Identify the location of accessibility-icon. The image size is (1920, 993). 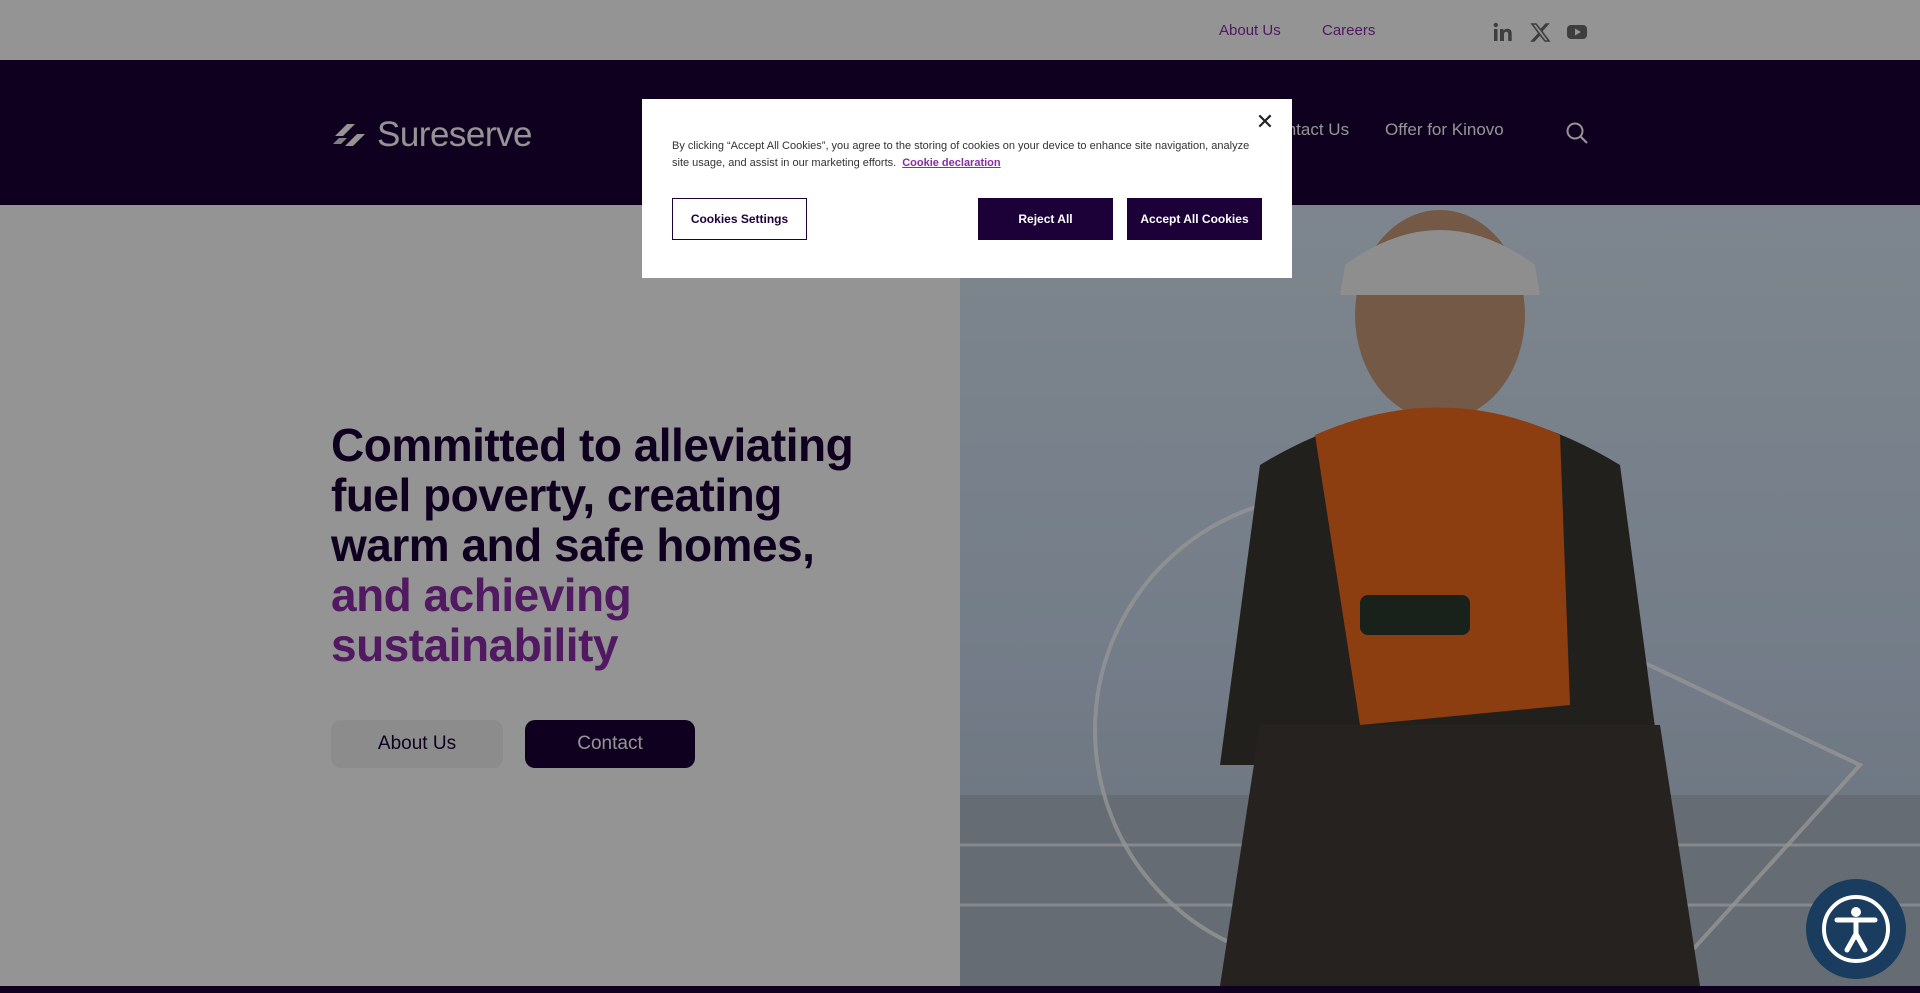
(1856, 929).